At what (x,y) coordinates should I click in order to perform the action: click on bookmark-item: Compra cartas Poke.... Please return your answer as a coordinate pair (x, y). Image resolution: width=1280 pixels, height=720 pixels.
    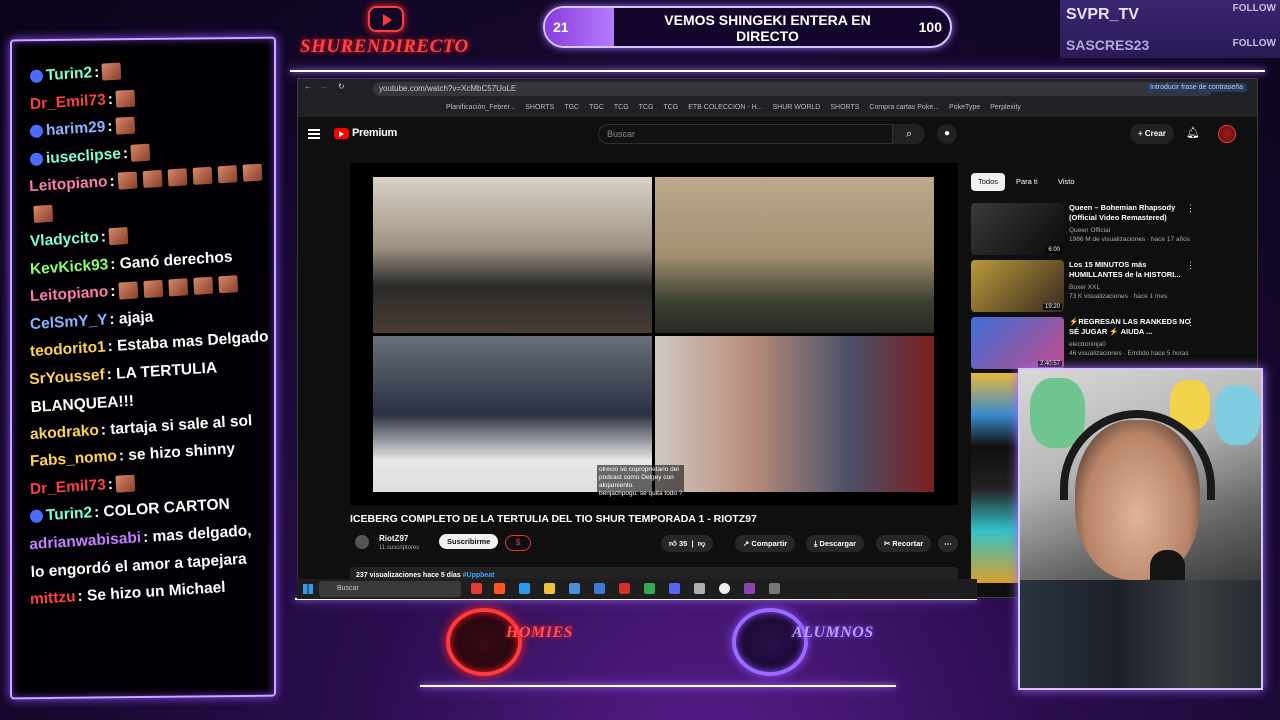
    Looking at the image, I should click on (904, 107).